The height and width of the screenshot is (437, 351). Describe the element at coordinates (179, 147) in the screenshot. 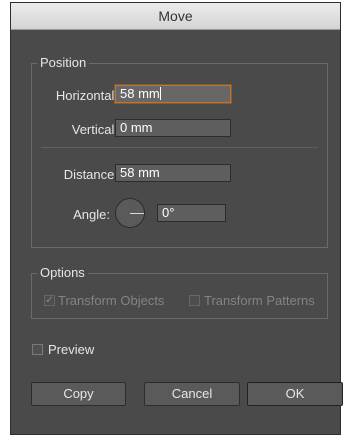

I see `position-divider` at that location.